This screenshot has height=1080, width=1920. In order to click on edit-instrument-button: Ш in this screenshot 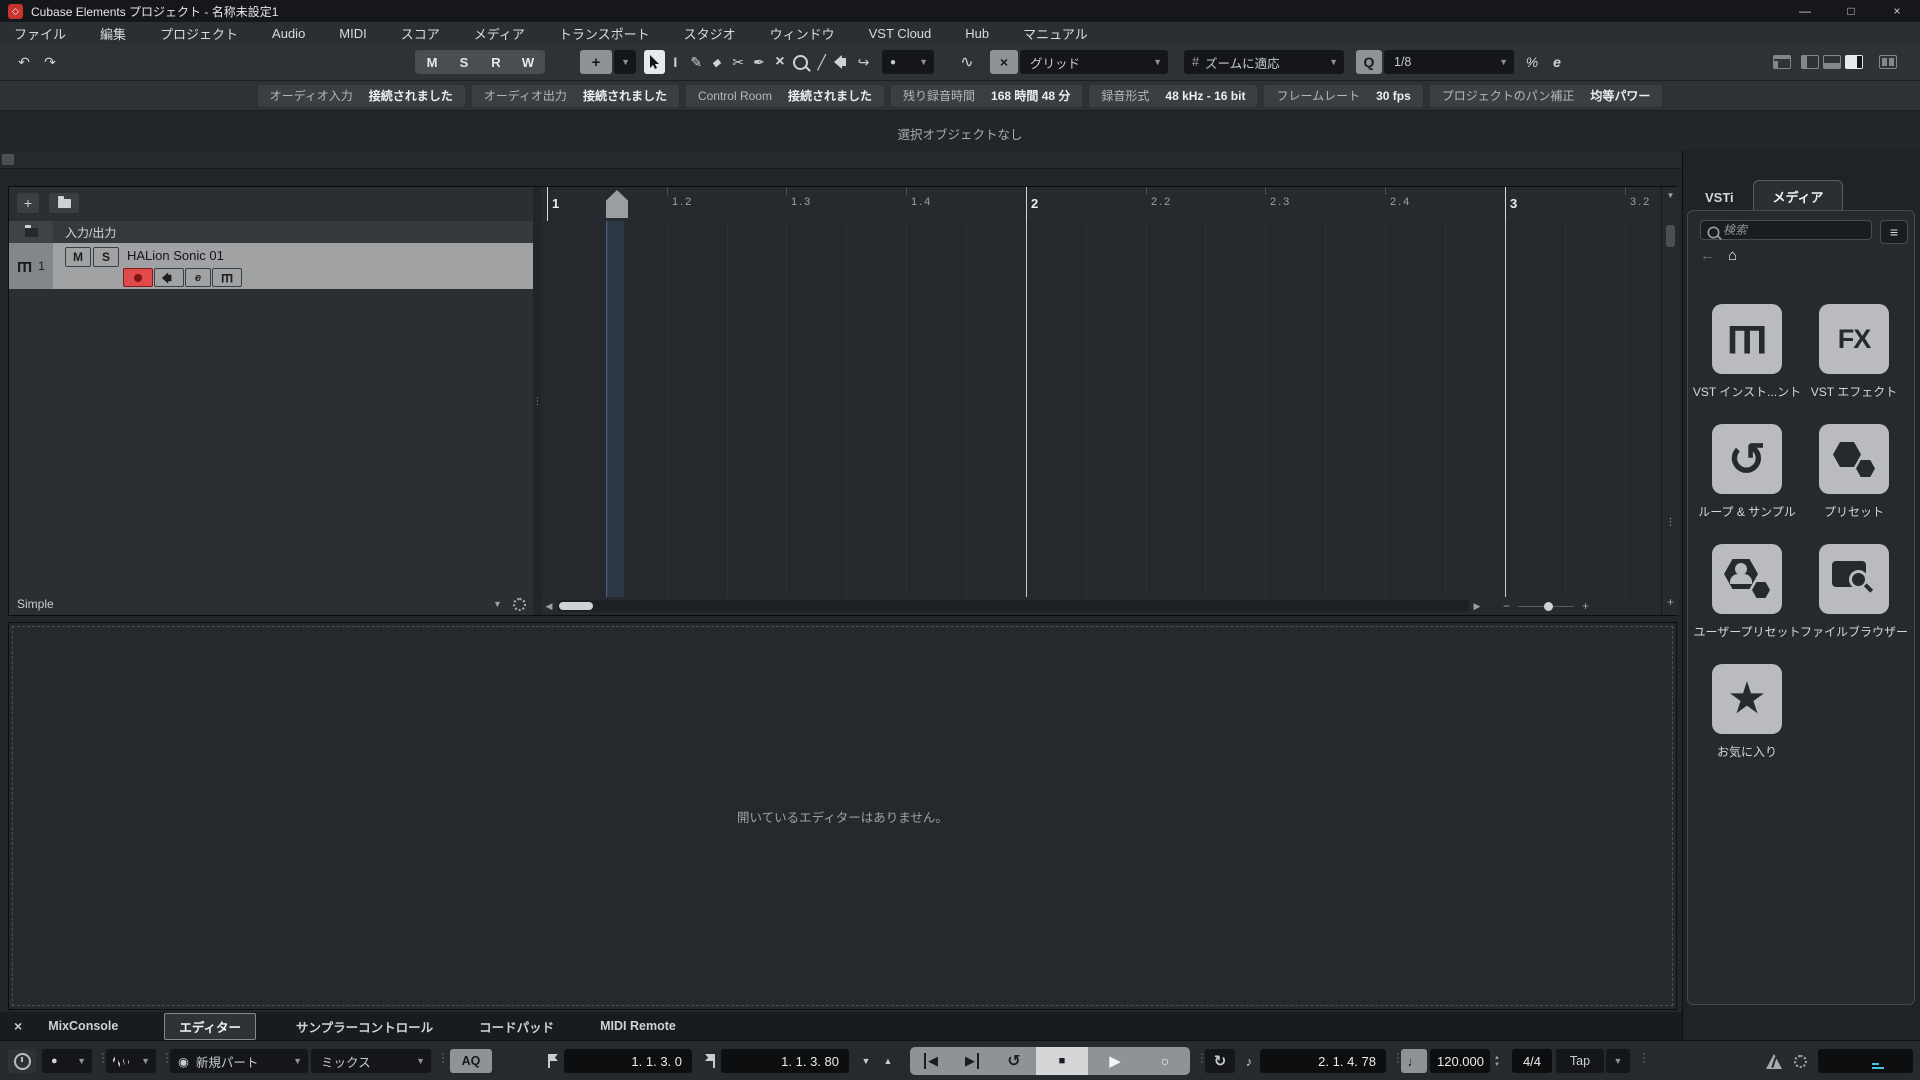, I will do `click(227, 277)`.